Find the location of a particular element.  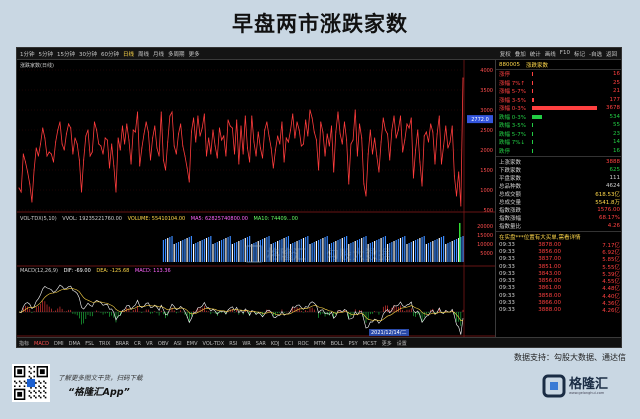

distribution-bar is located at coordinates (533, 99).